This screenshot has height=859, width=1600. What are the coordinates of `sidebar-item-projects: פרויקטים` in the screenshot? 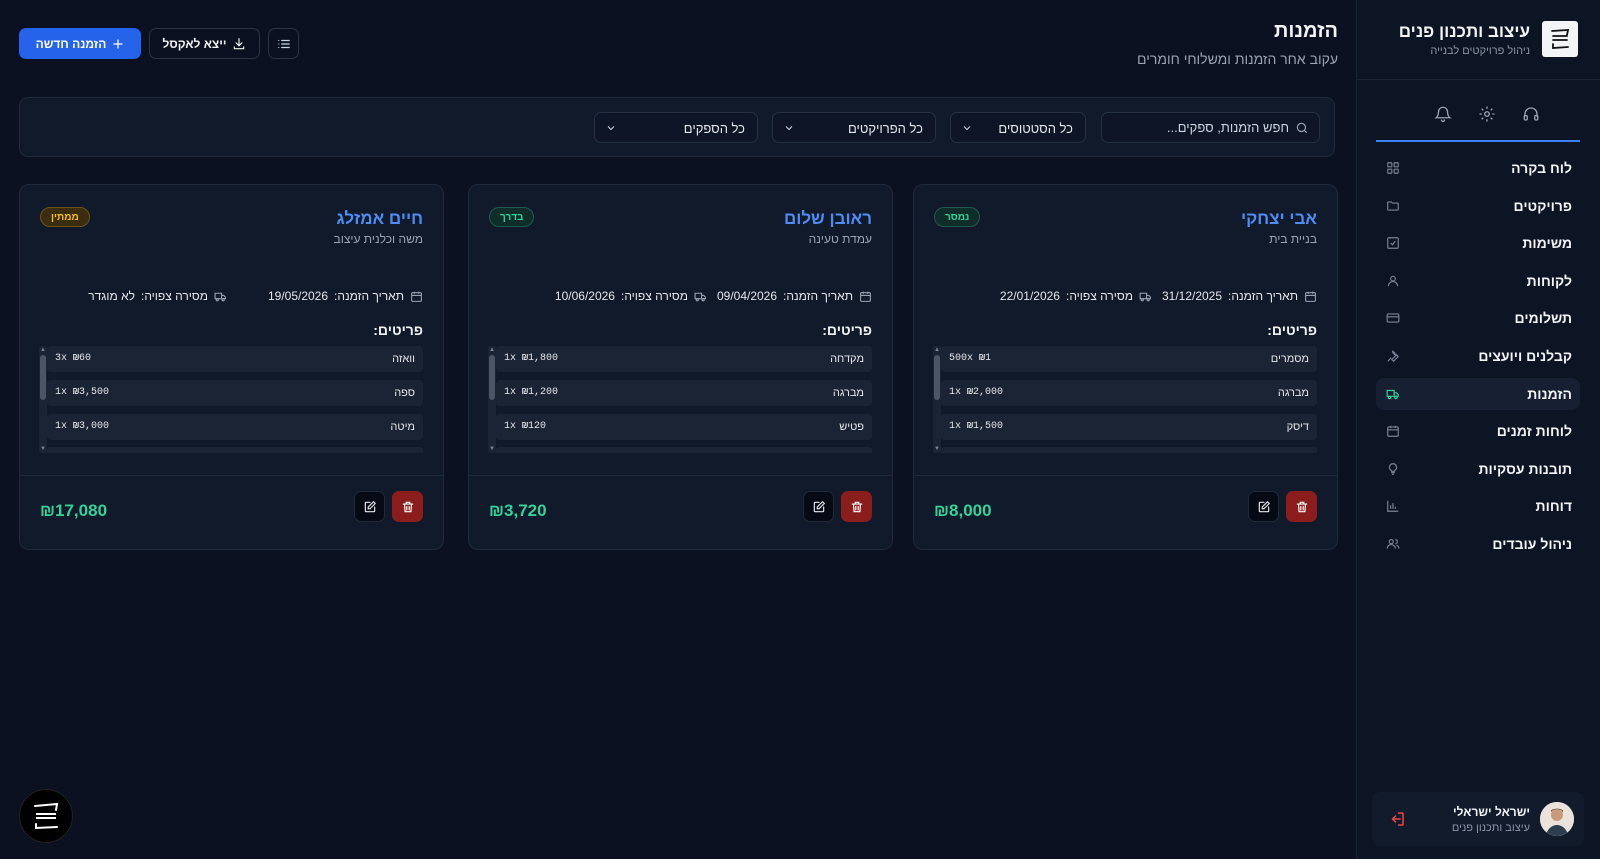 It's located at (1478, 206).